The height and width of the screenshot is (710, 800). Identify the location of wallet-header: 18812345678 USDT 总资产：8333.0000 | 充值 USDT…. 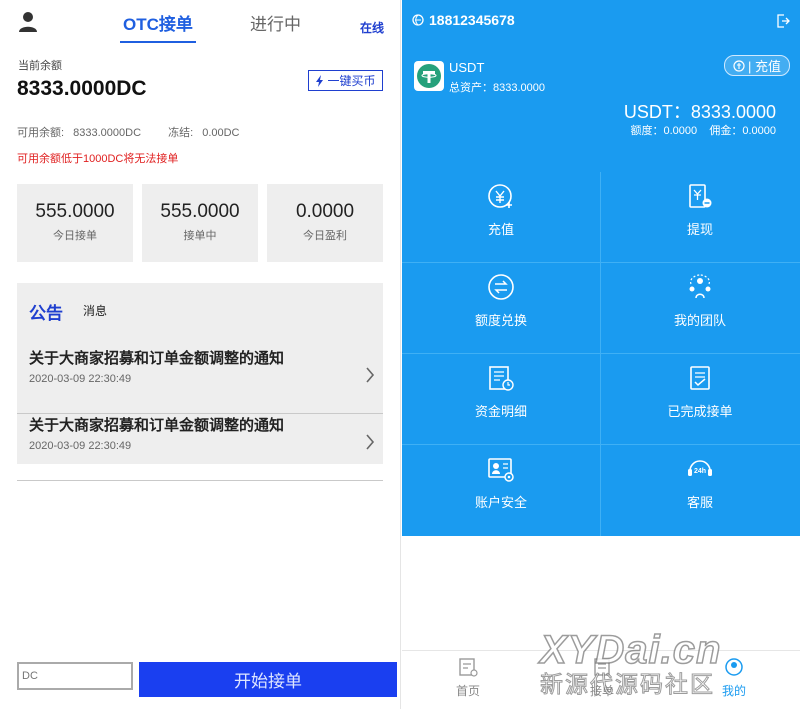
(601, 86).